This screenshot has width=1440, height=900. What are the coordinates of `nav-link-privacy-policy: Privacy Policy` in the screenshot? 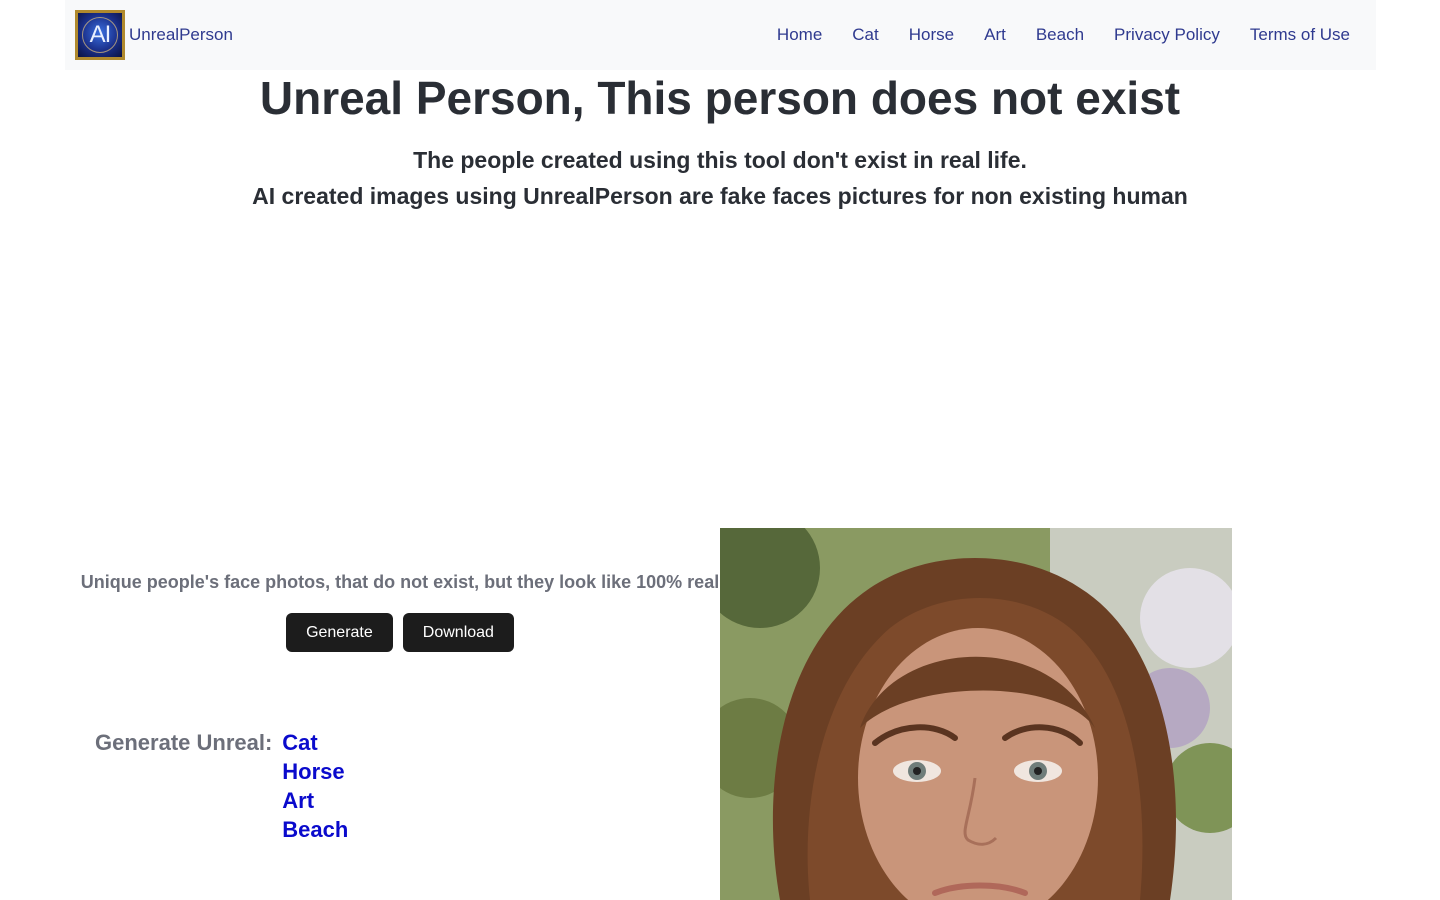 It's located at (1167, 35).